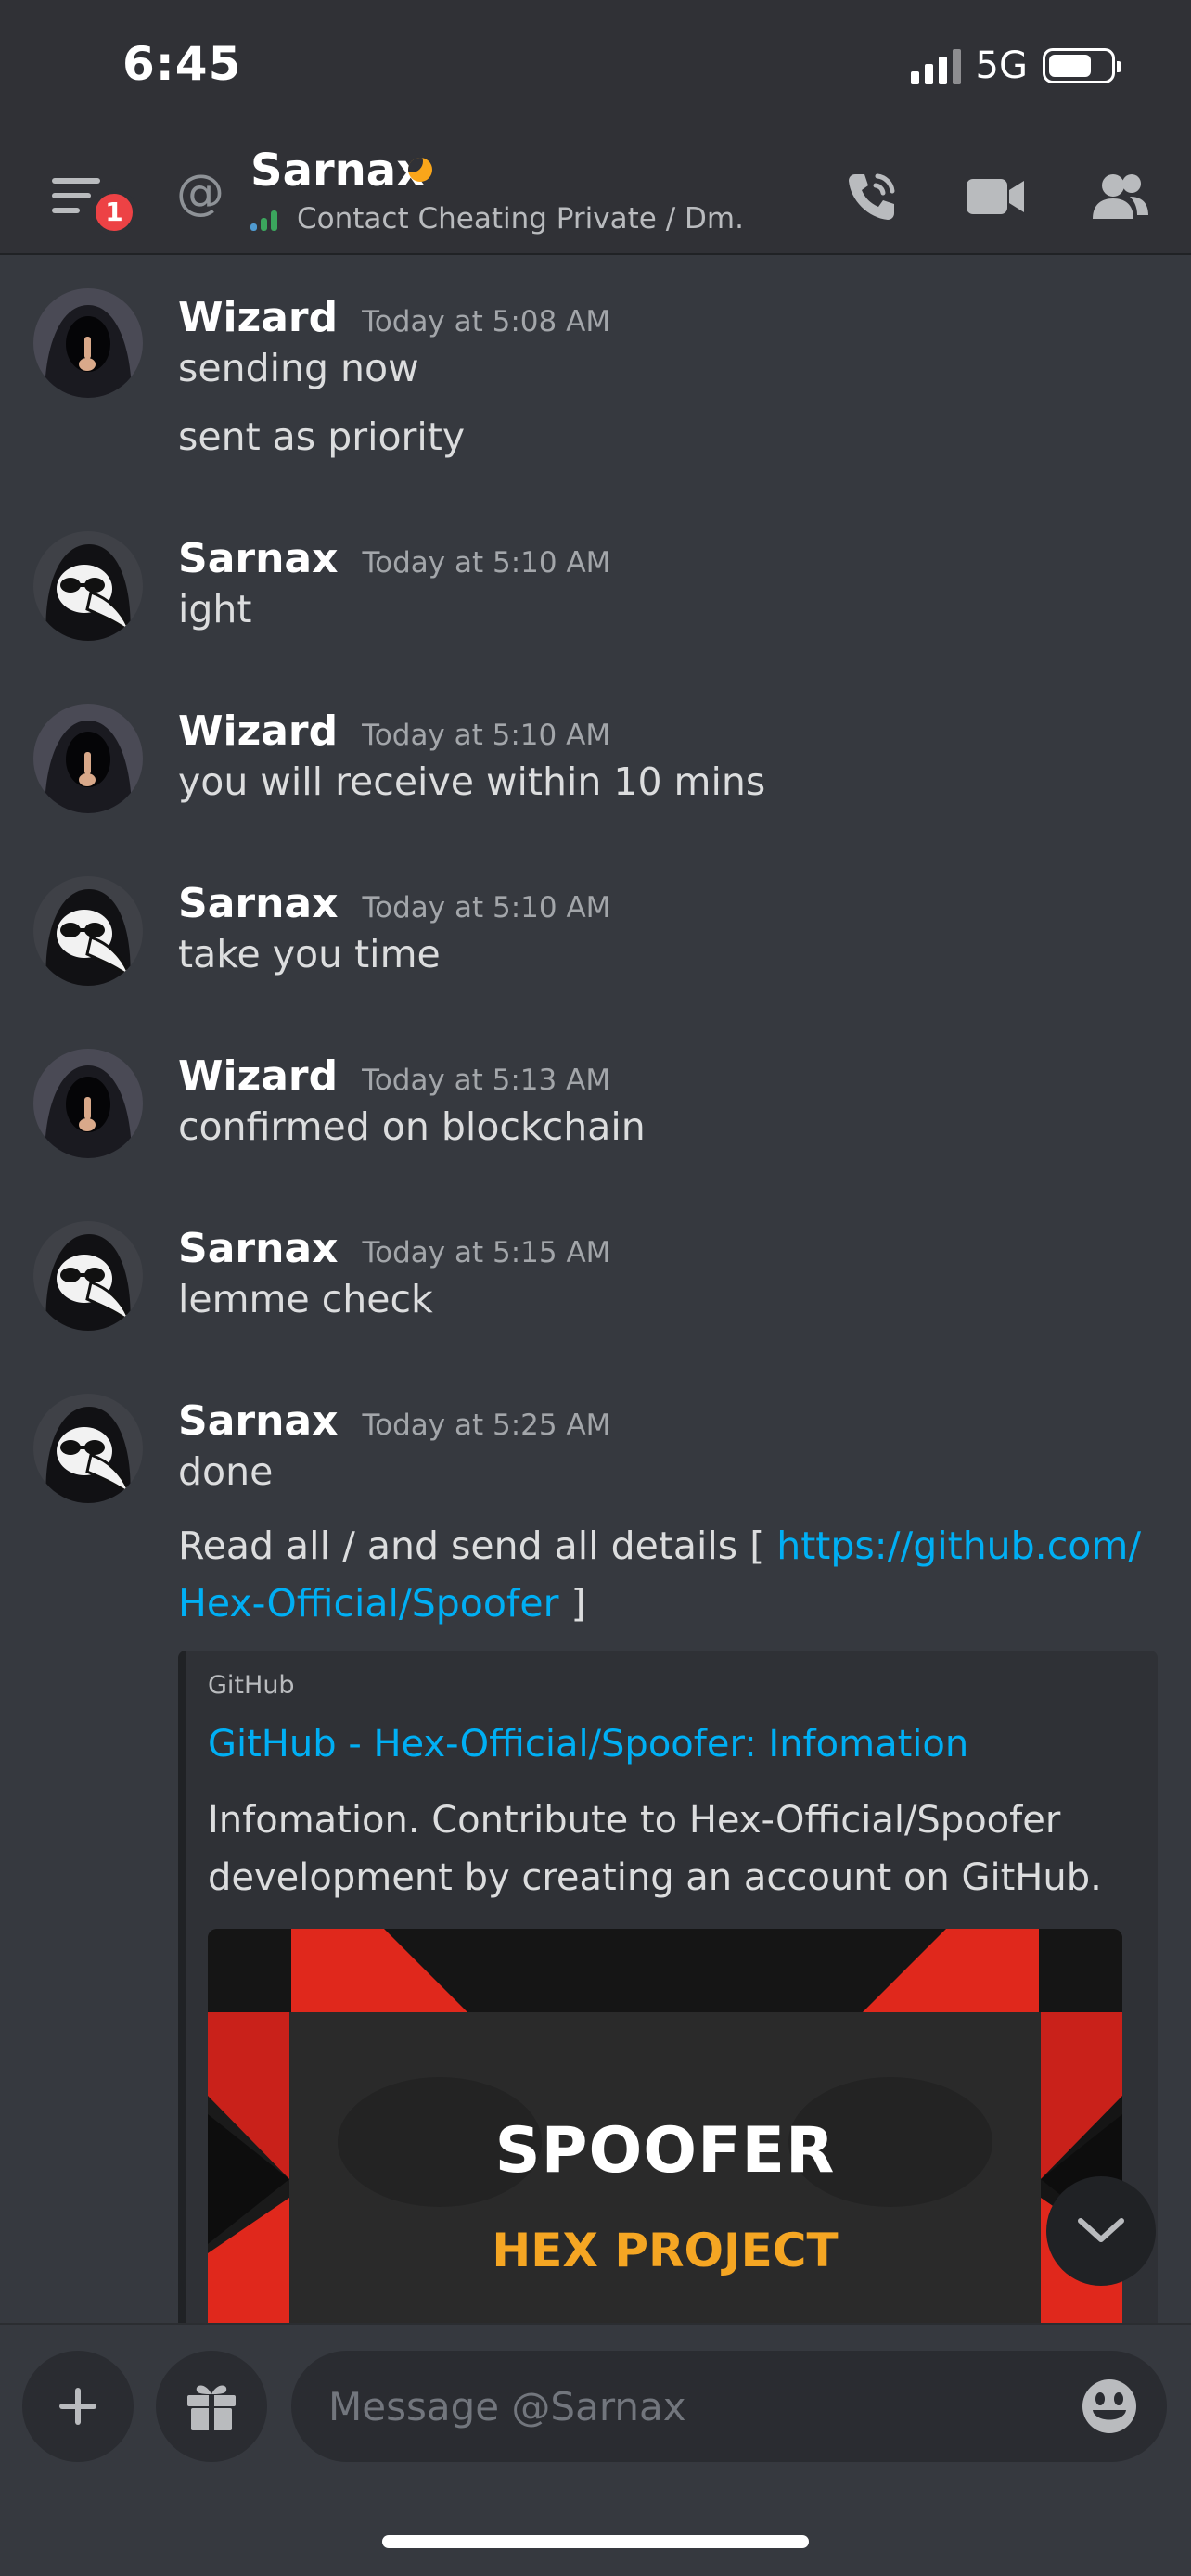  What do you see at coordinates (215, 609) in the screenshot?
I see `message-text: ight` at bounding box center [215, 609].